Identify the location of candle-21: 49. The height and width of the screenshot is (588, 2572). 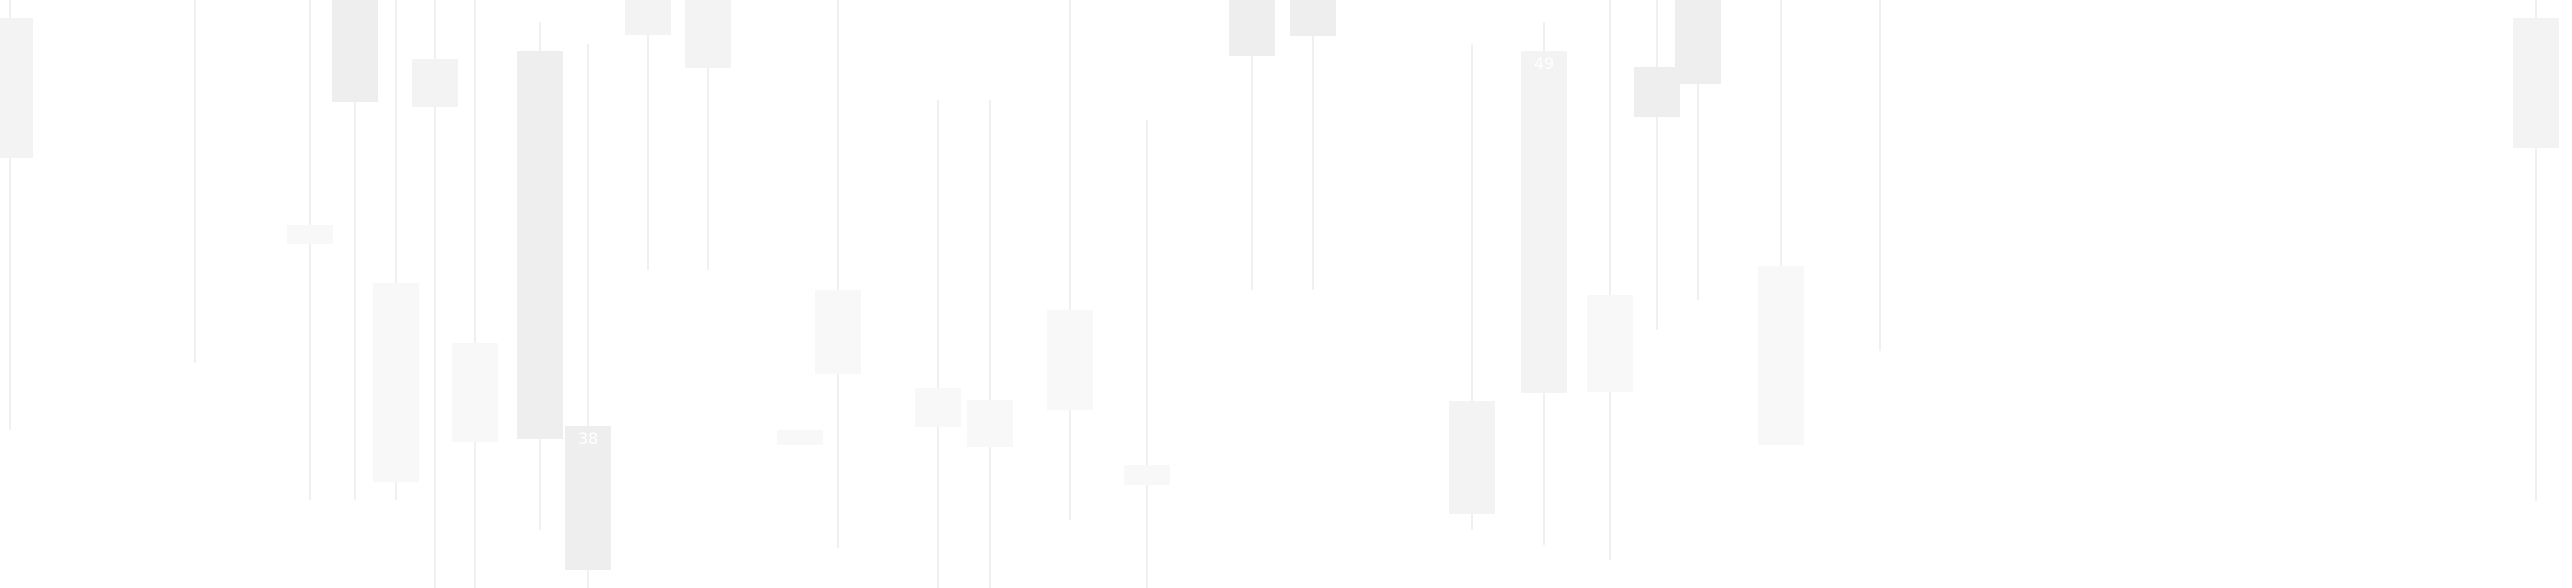
(1544, 283).